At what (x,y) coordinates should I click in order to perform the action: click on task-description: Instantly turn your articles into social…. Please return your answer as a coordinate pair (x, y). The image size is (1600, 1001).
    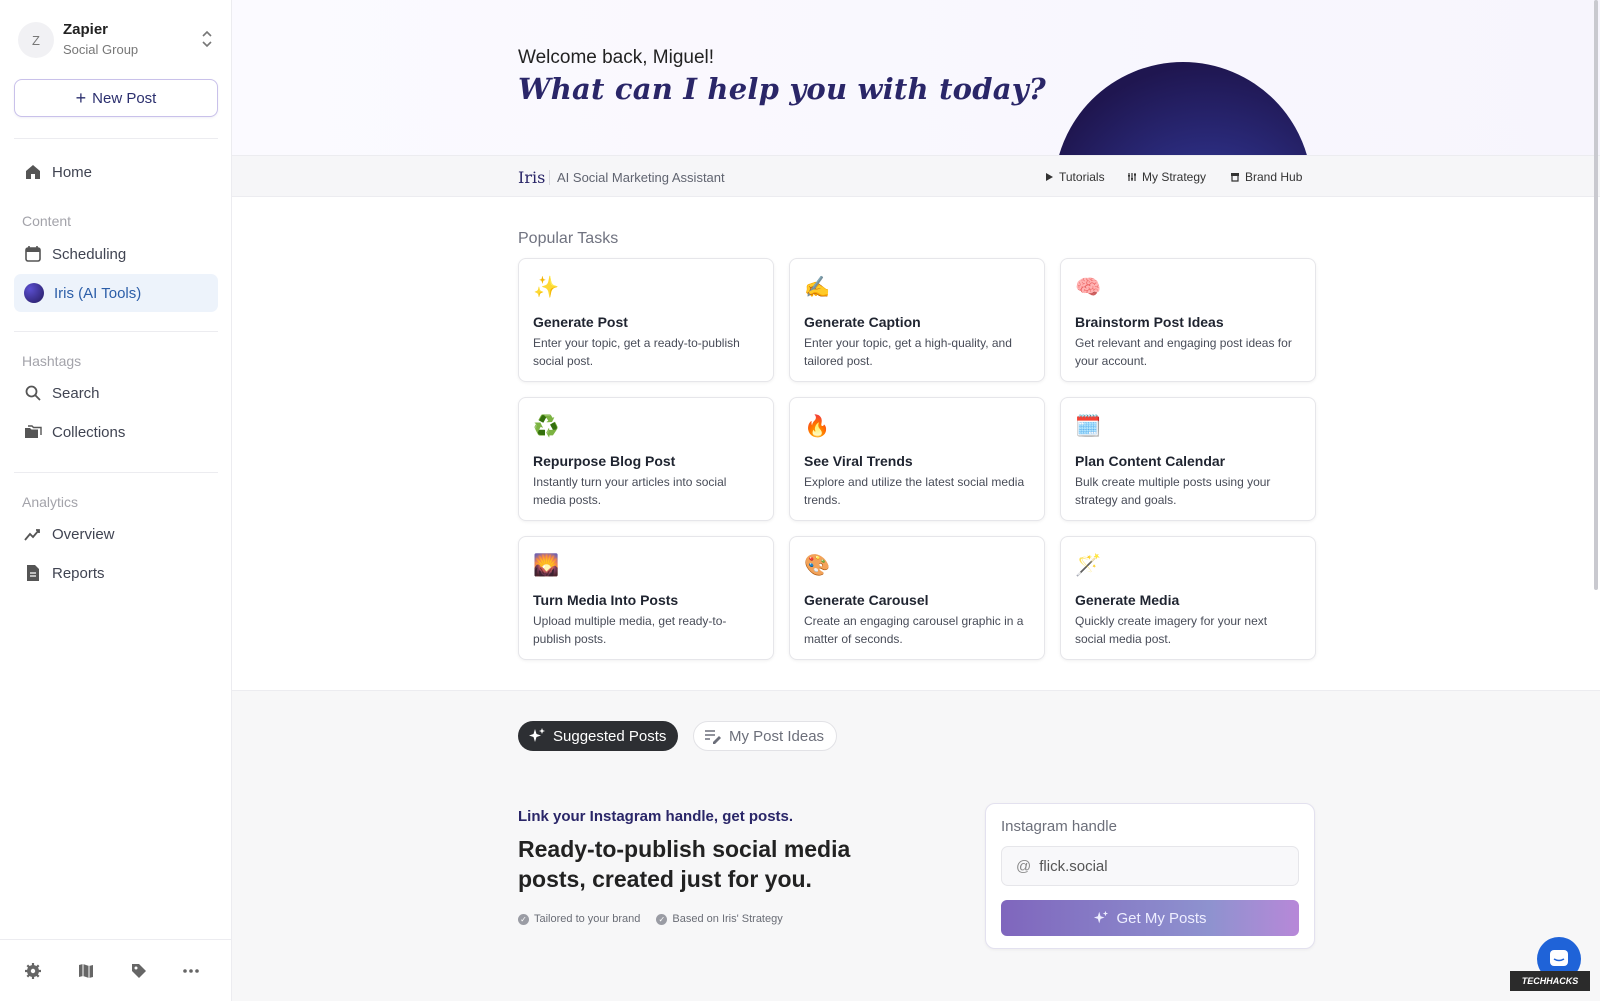
    Looking at the image, I should click on (630, 491).